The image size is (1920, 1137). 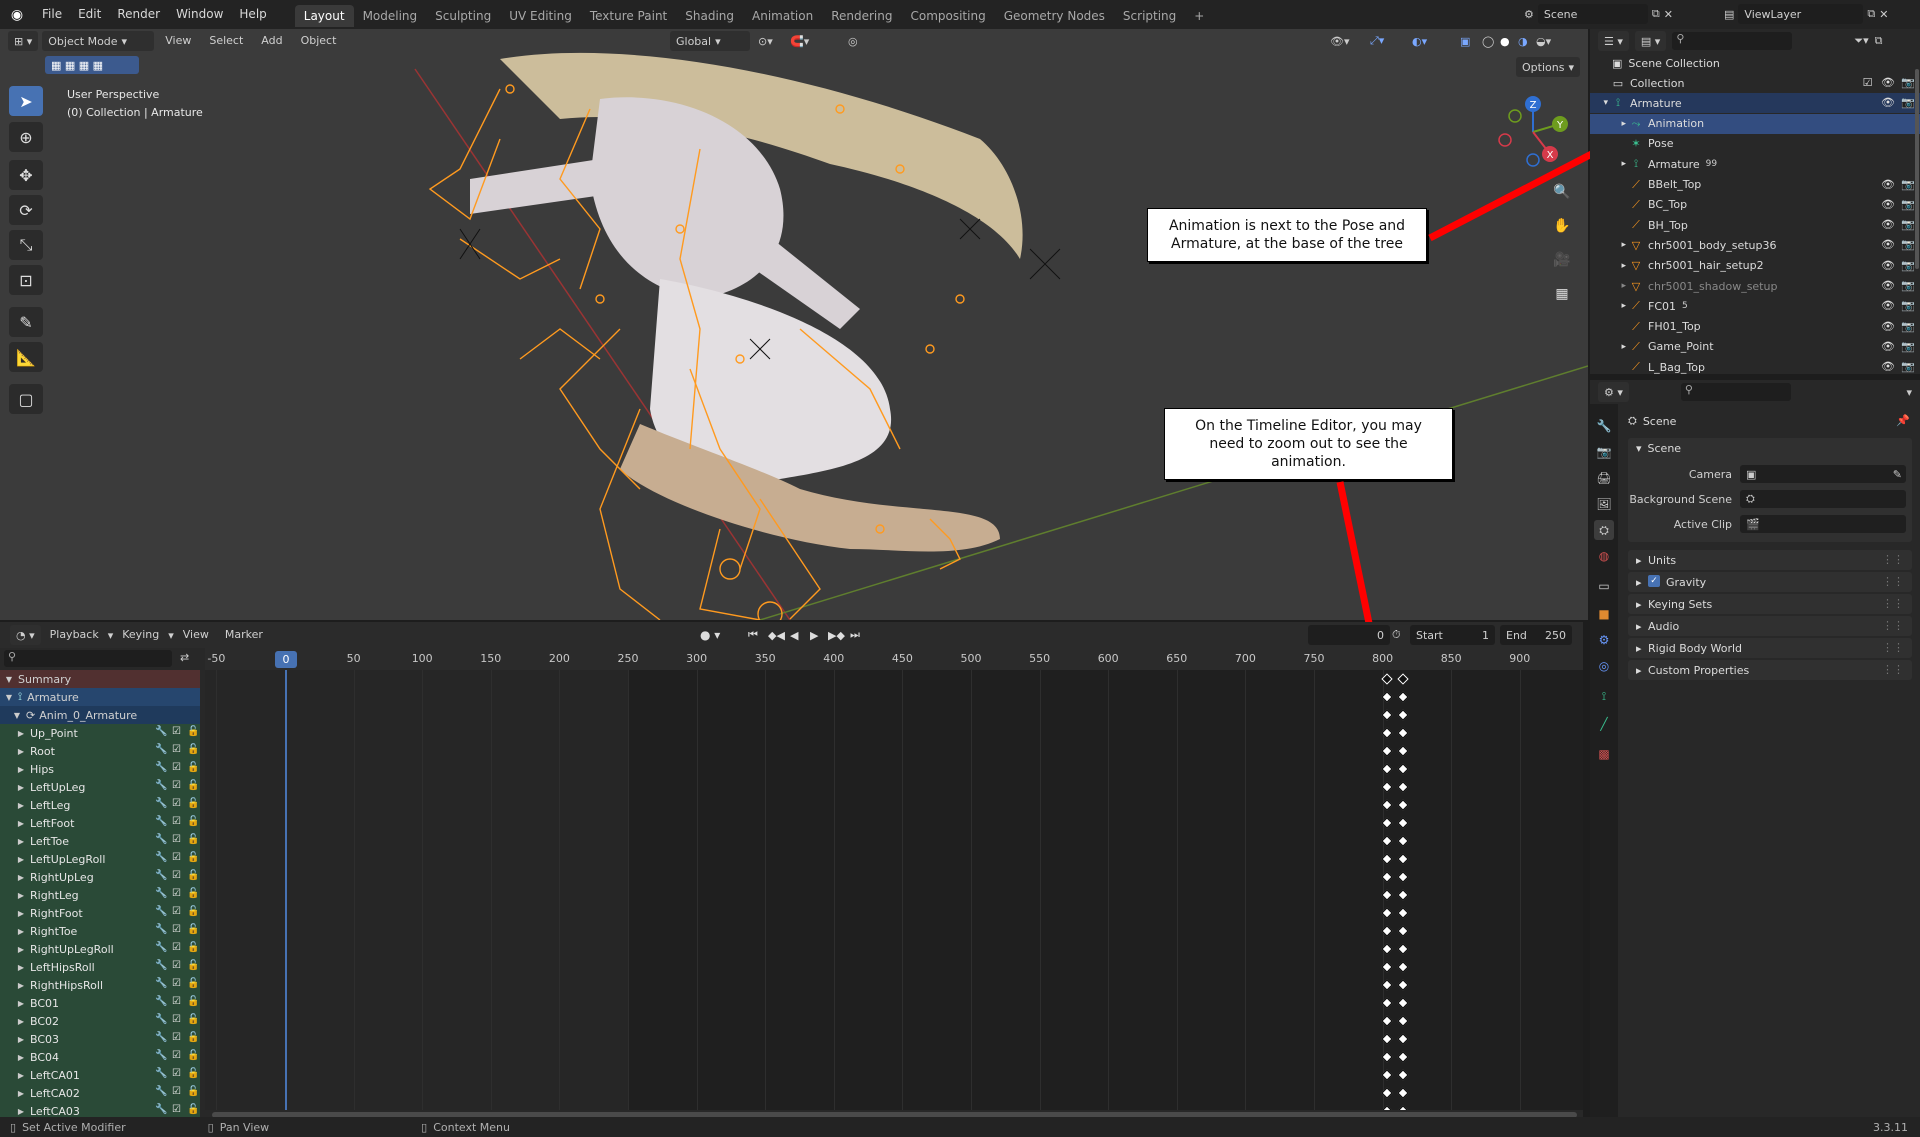 I want to click on shading-solid-icon: ●, so click(x=1505, y=41).